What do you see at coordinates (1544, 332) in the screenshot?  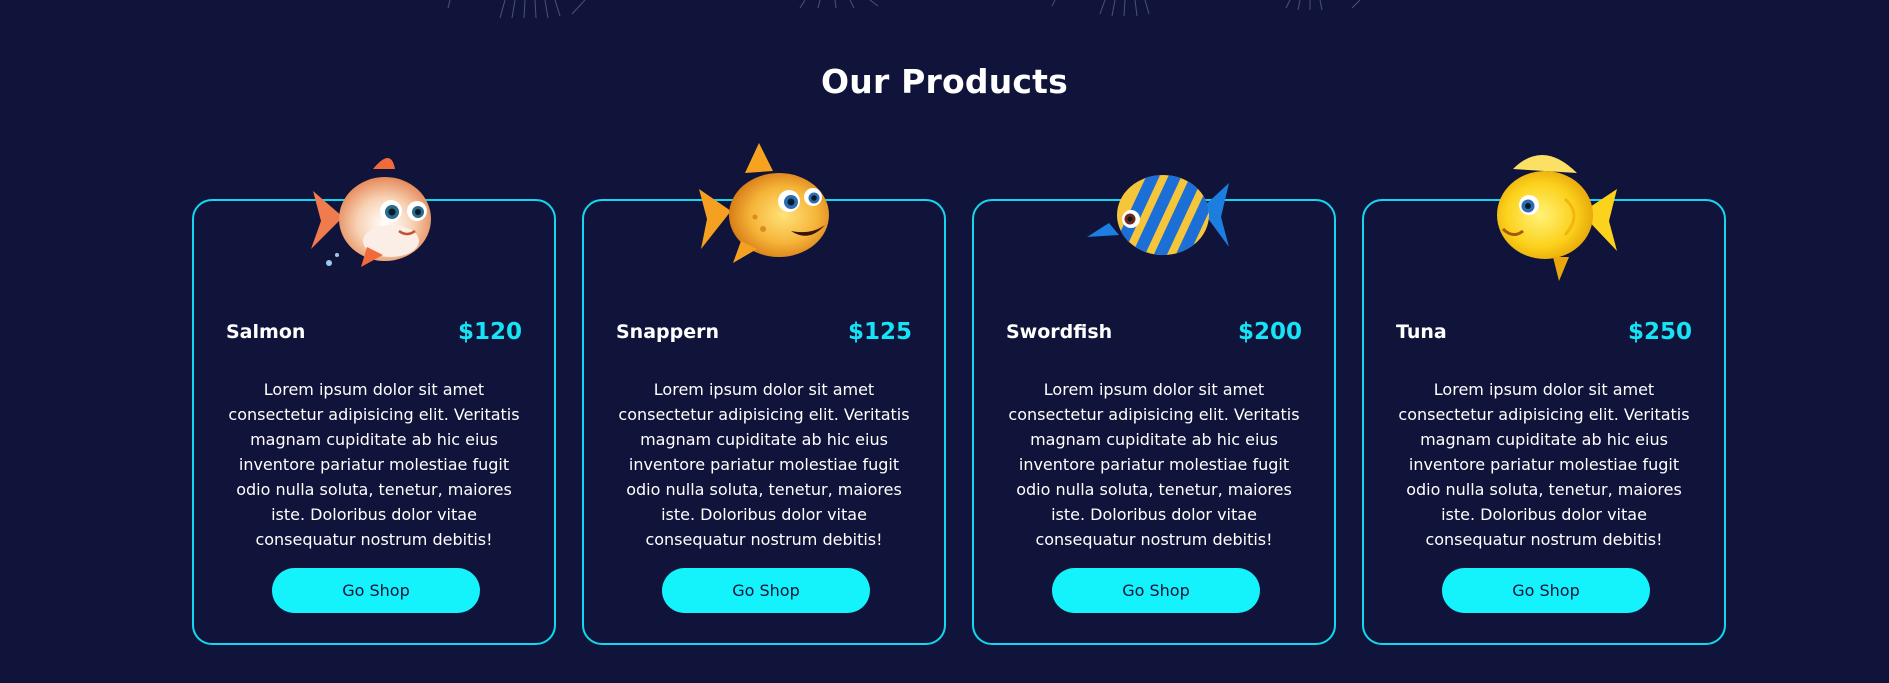 I see `card-header: Tuna $250` at bounding box center [1544, 332].